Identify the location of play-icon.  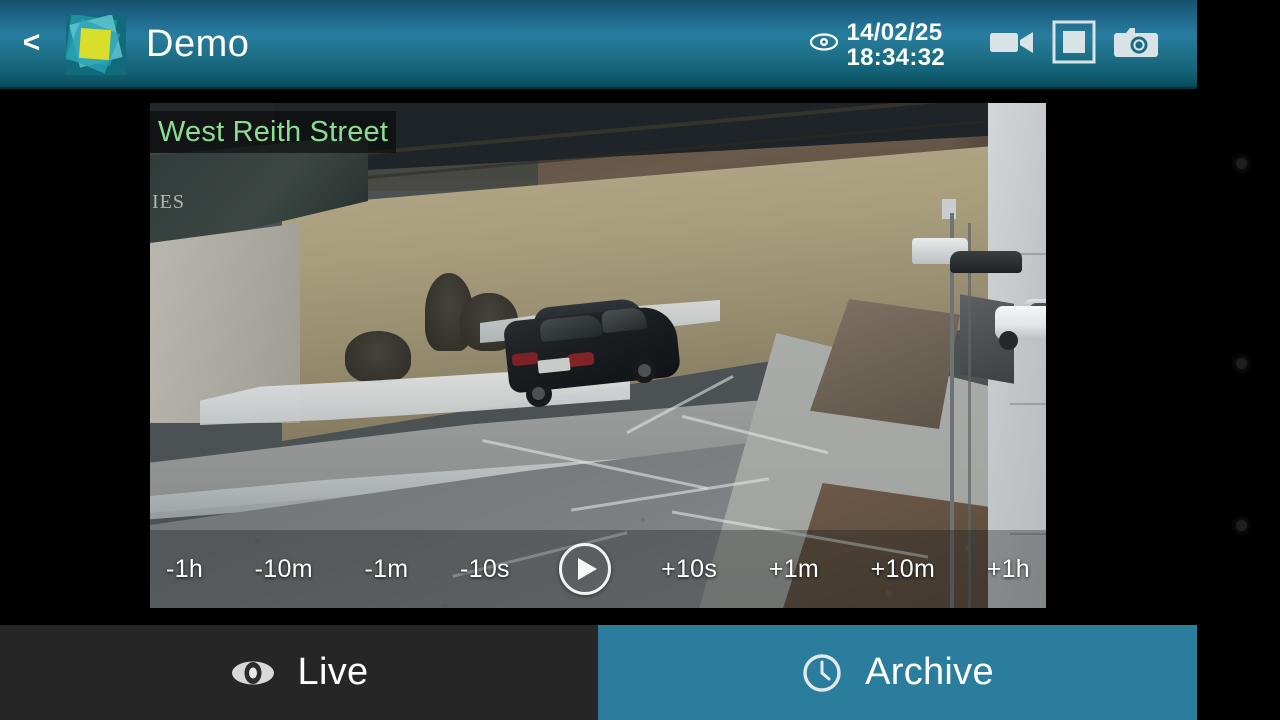
(588, 569).